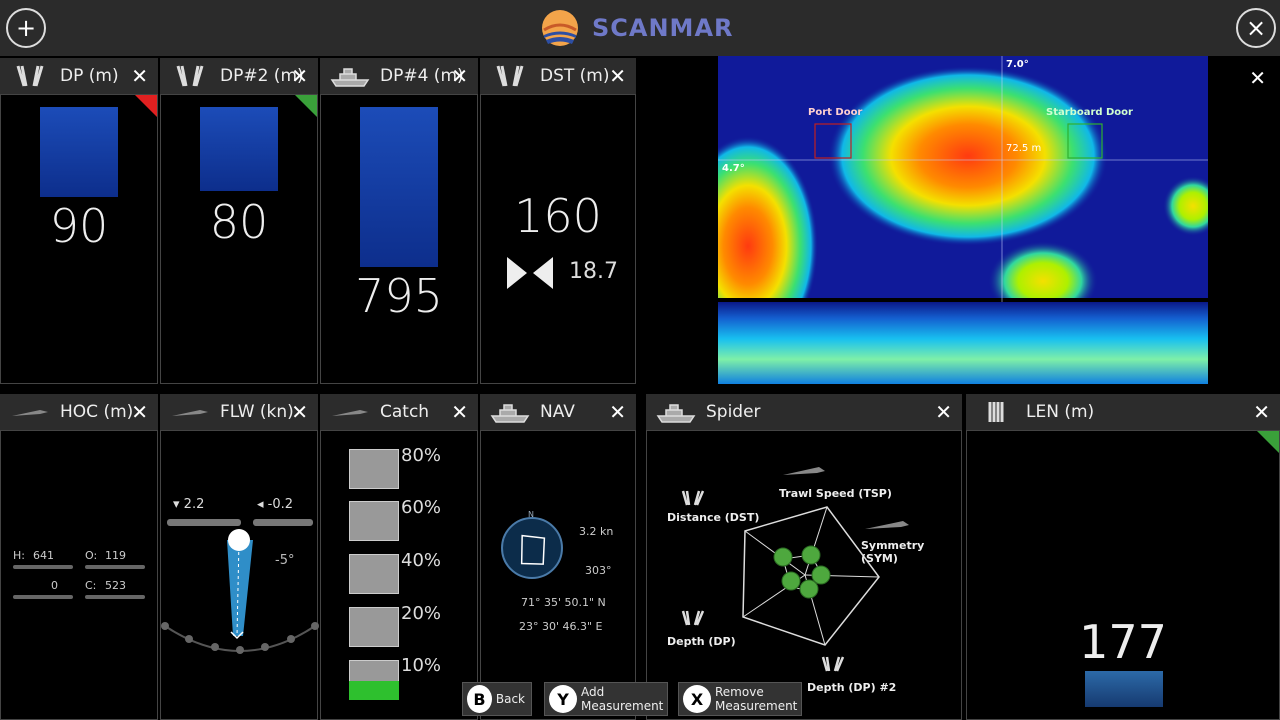 The height and width of the screenshot is (720, 1280). What do you see at coordinates (399, 575) in the screenshot?
I see `catch-panel: 80% 60% 40% 20% 10%` at bounding box center [399, 575].